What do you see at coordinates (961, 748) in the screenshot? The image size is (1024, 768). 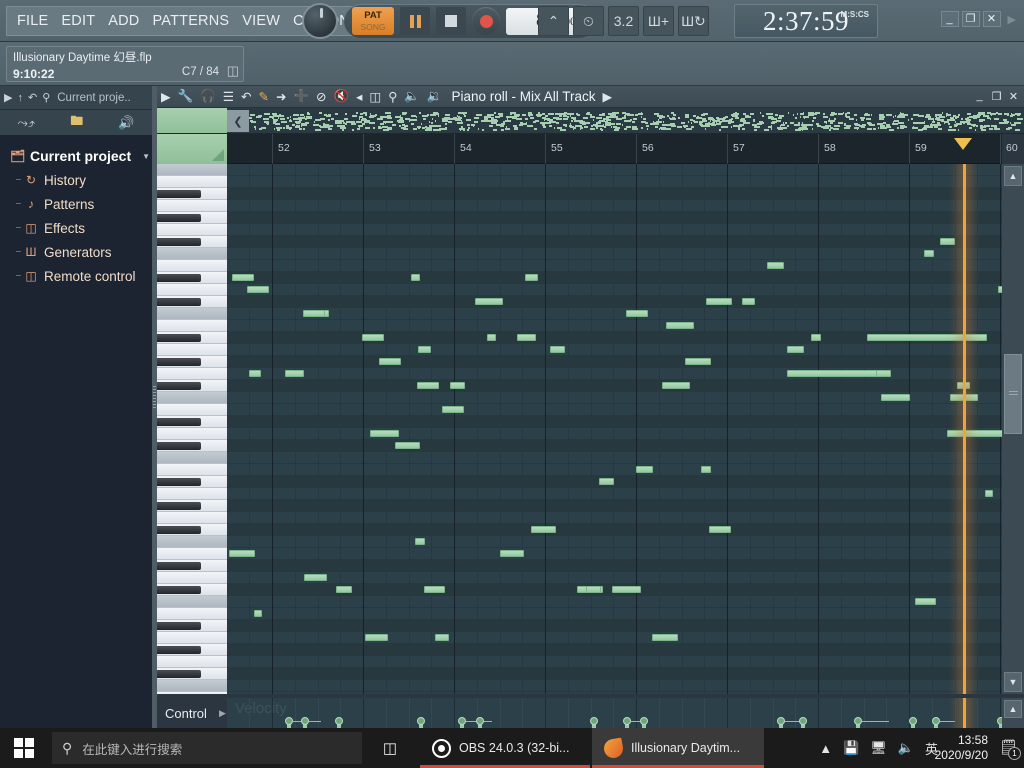 I see `taskbar-clock: 13:58 2020/9/20` at bounding box center [961, 748].